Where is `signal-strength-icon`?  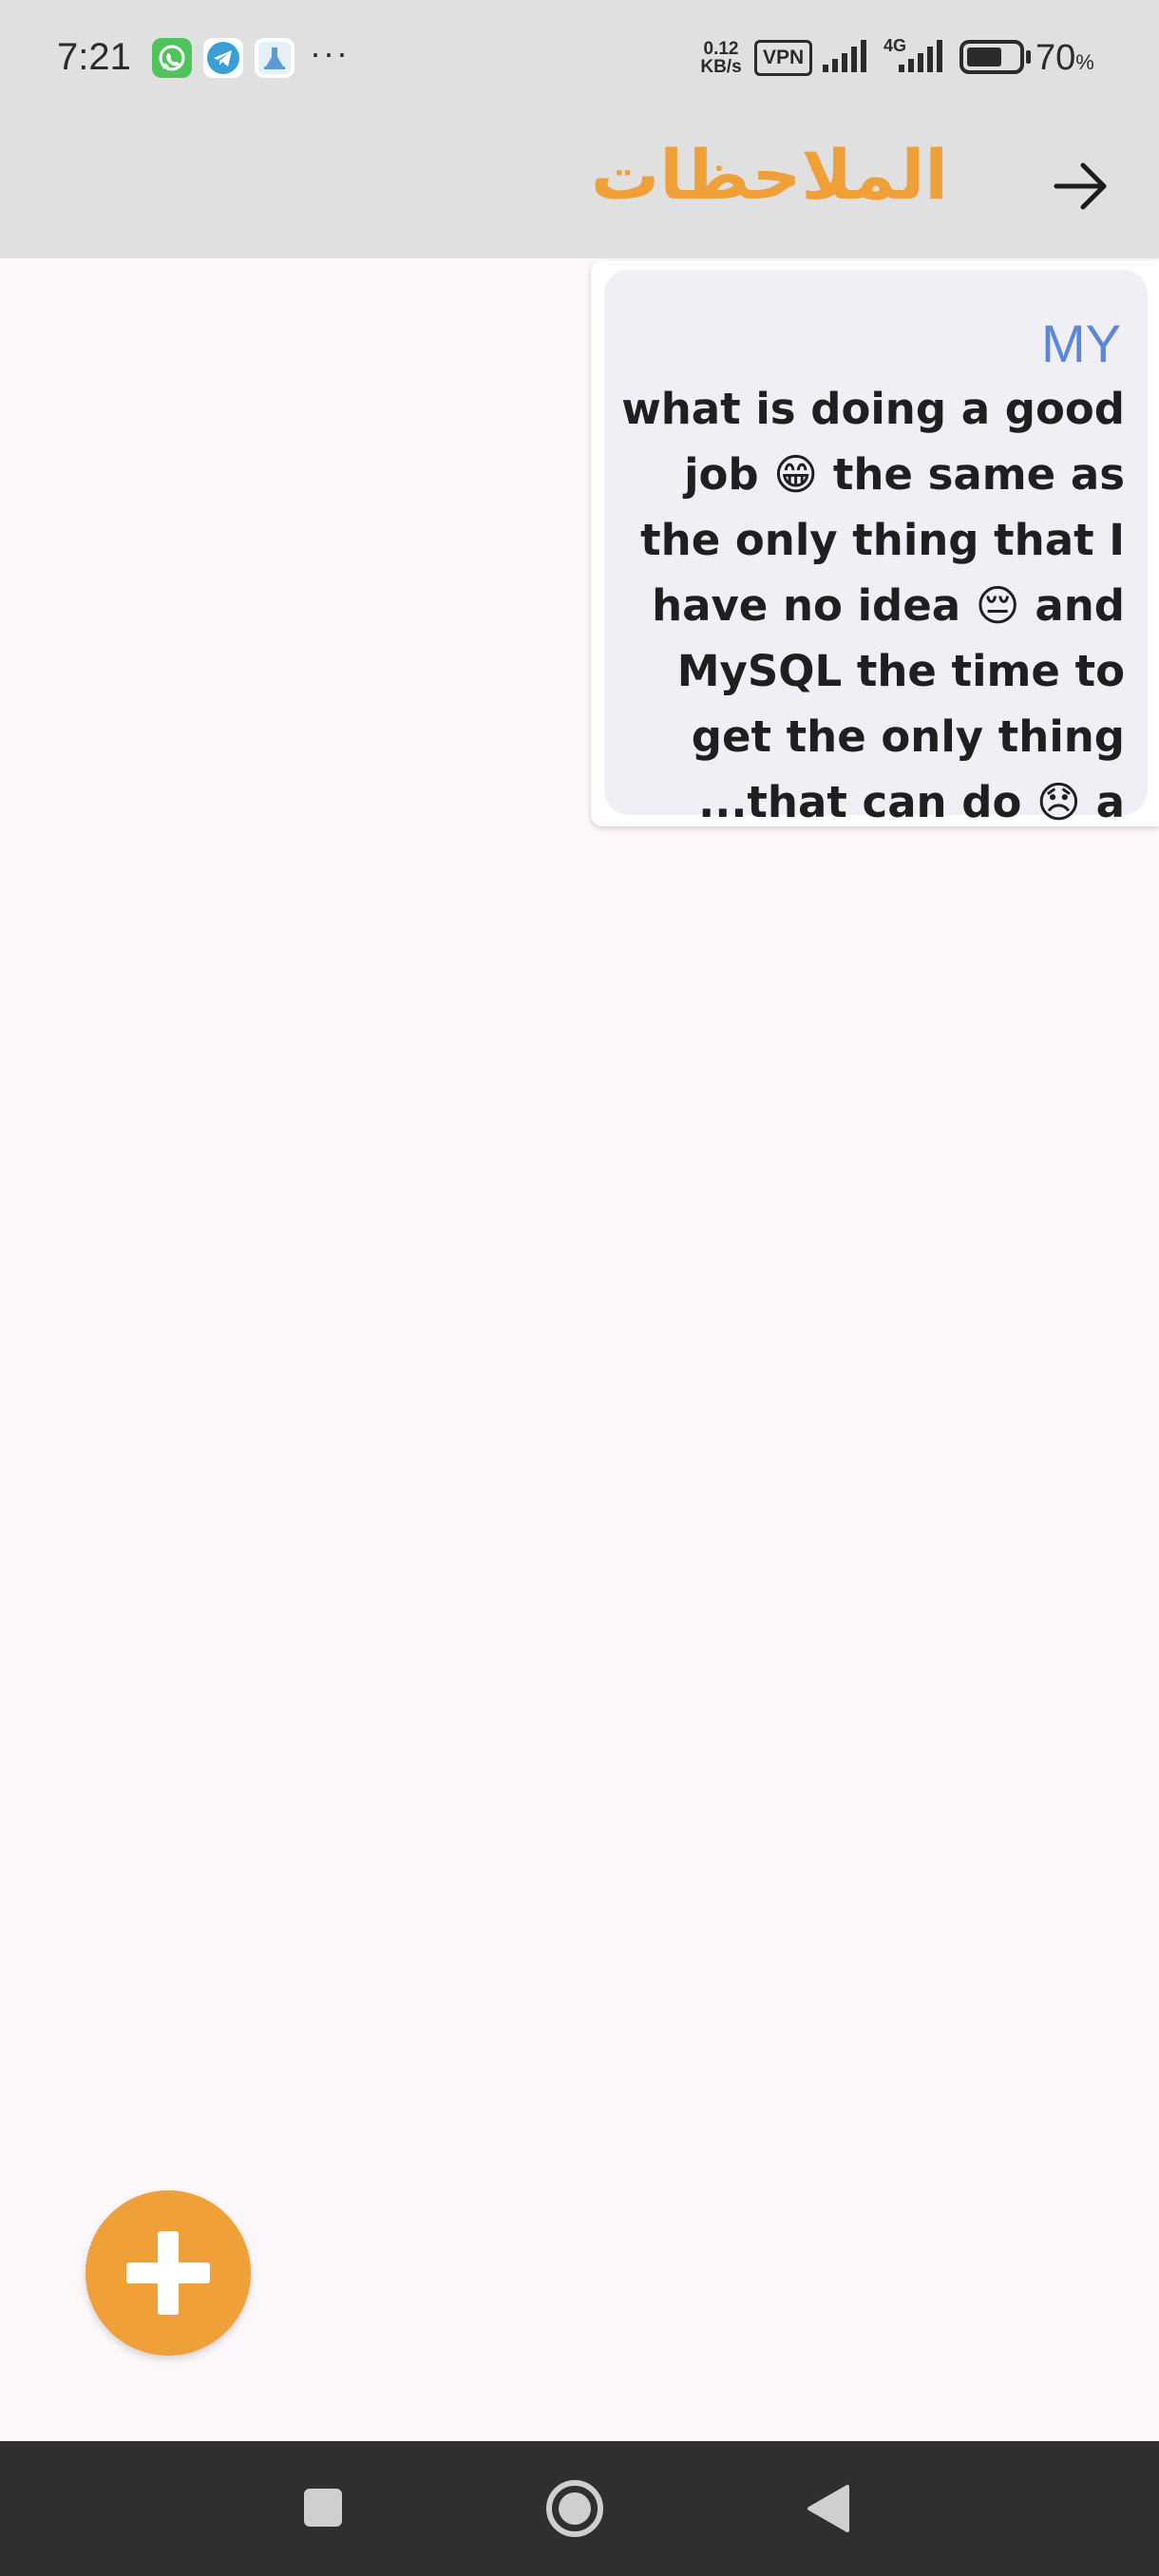 signal-strength-icon is located at coordinates (844, 56).